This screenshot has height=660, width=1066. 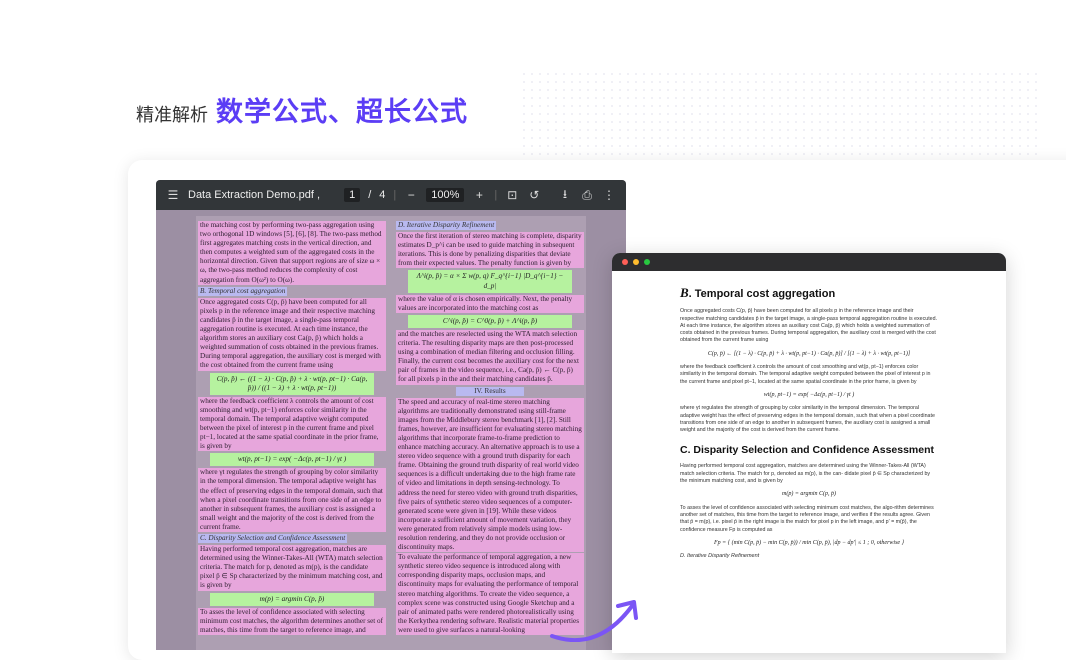 What do you see at coordinates (173, 195) in the screenshot?
I see `menu-icon: ☰` at bounding box center [173, 195].